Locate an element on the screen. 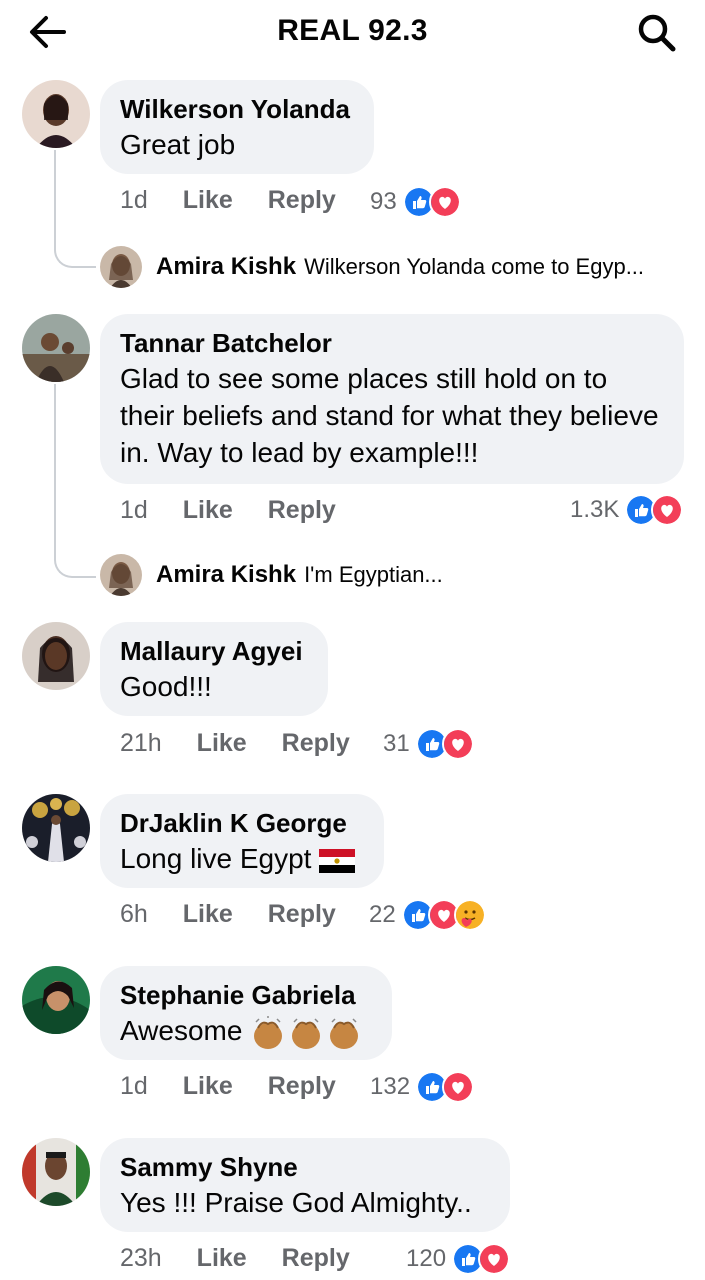  clapping-hands-icon is located at coordinates (306, 1032).